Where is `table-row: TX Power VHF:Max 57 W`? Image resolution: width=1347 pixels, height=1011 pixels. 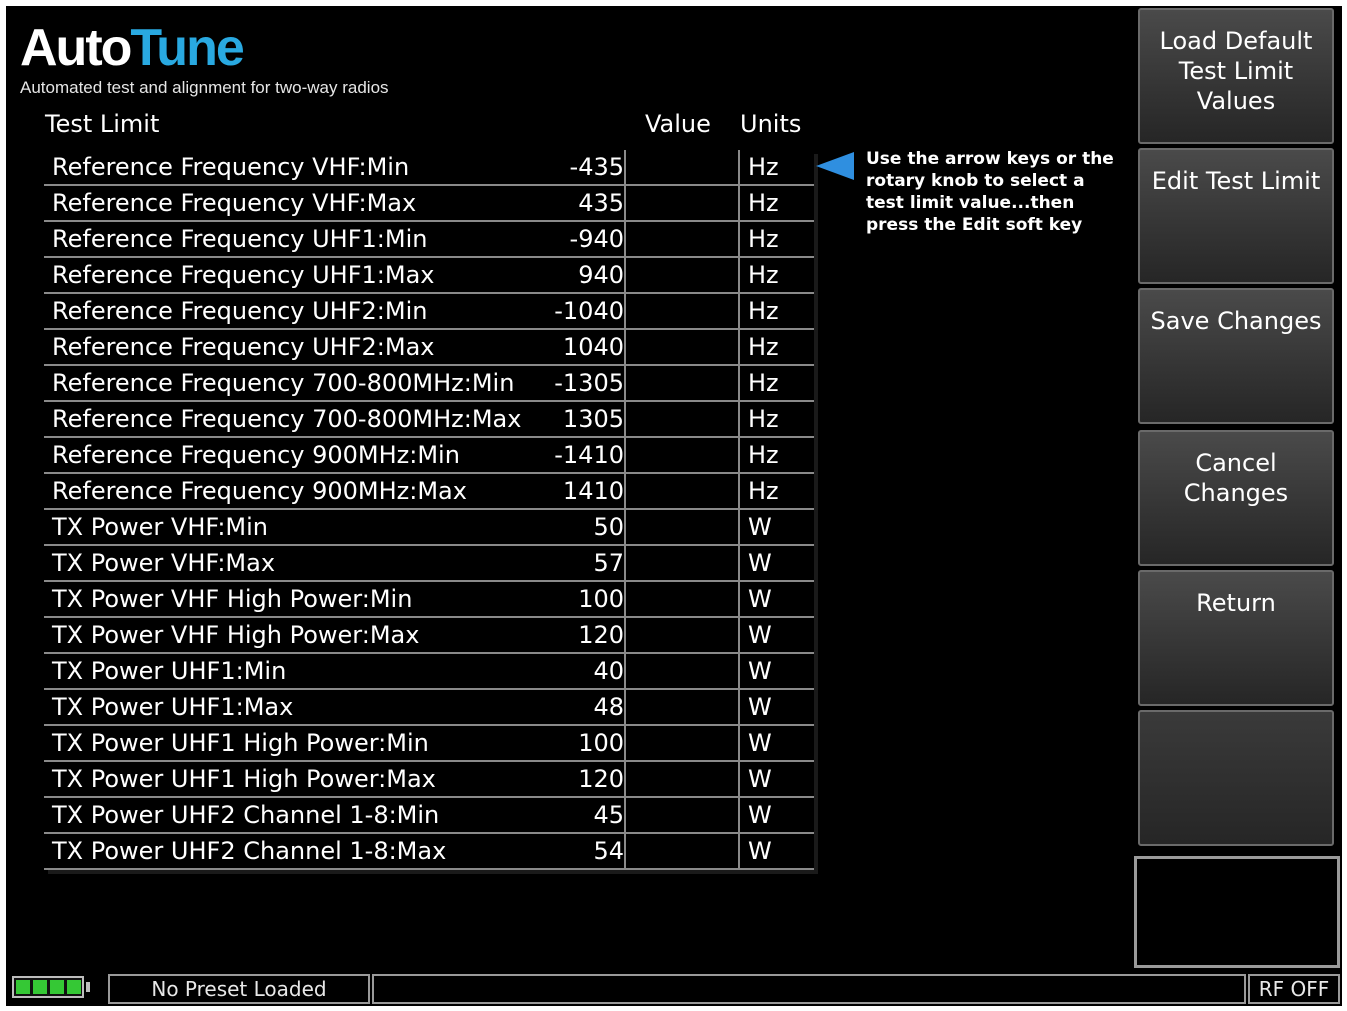
table-row: TX Power VHF:Max 57 W is located at coordinates (429, 564).